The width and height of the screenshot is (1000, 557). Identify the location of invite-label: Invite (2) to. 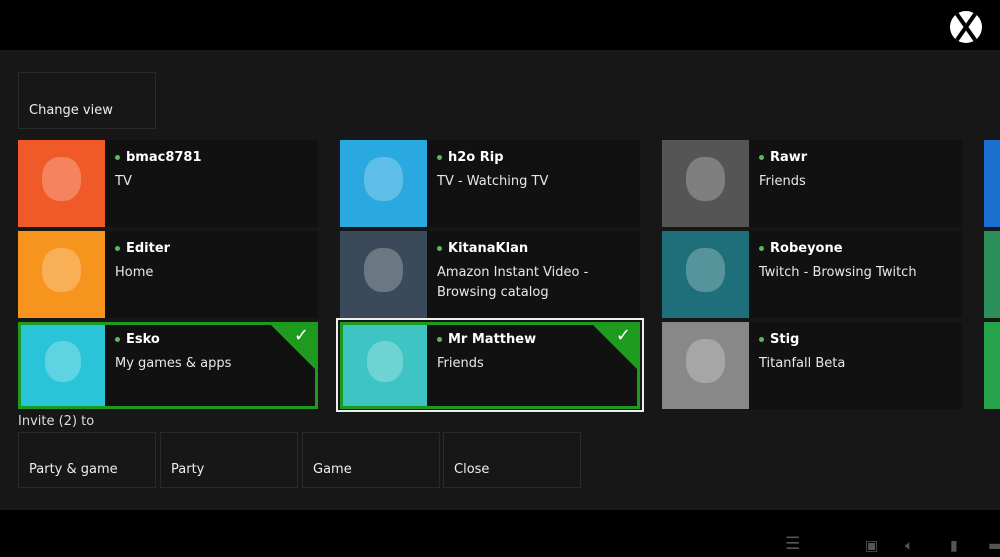
(56, 421).